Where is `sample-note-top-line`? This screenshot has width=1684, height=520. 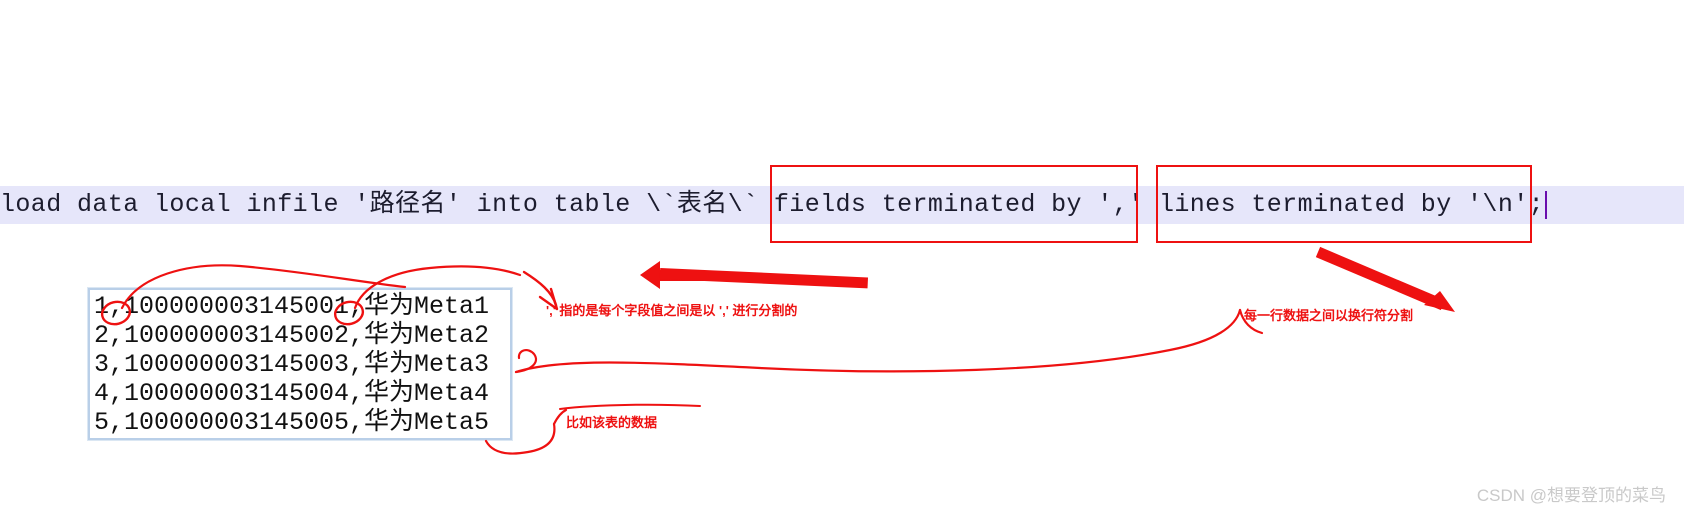
sample-note-top-line is located at coordinates (630, 406).